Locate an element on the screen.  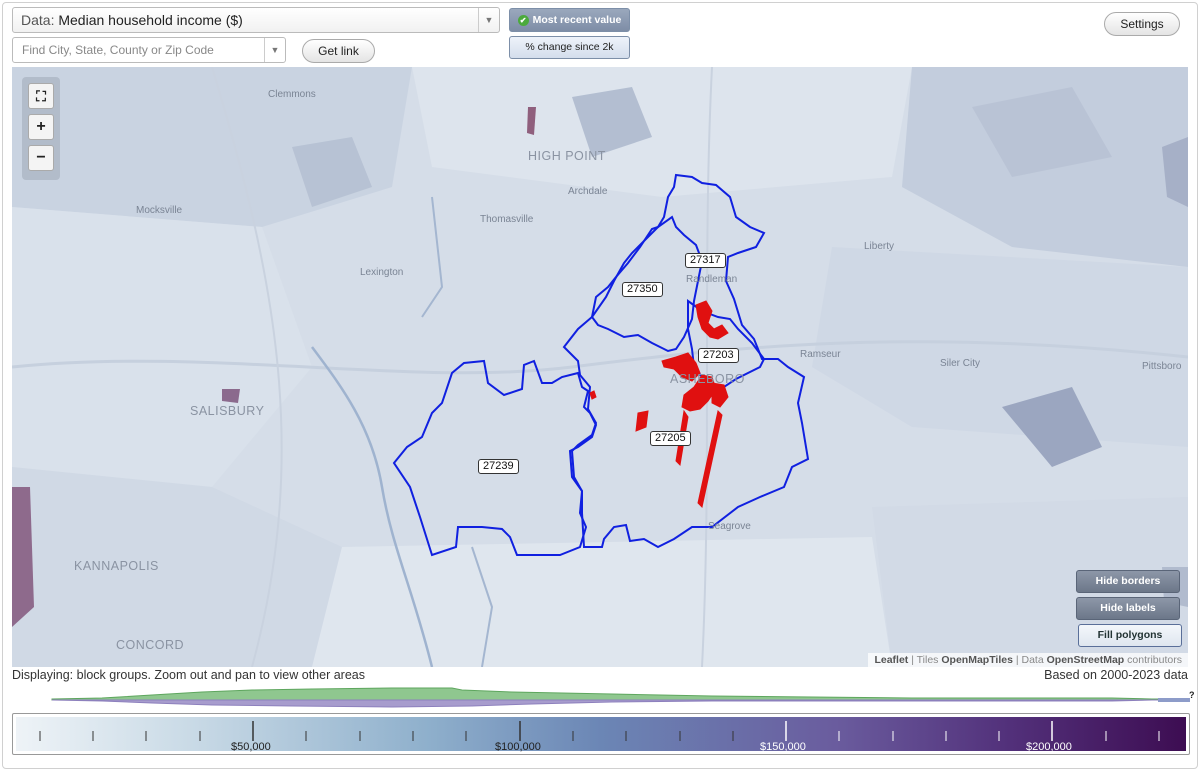
check-icon: ✔ is located at coordinates (523, 20).